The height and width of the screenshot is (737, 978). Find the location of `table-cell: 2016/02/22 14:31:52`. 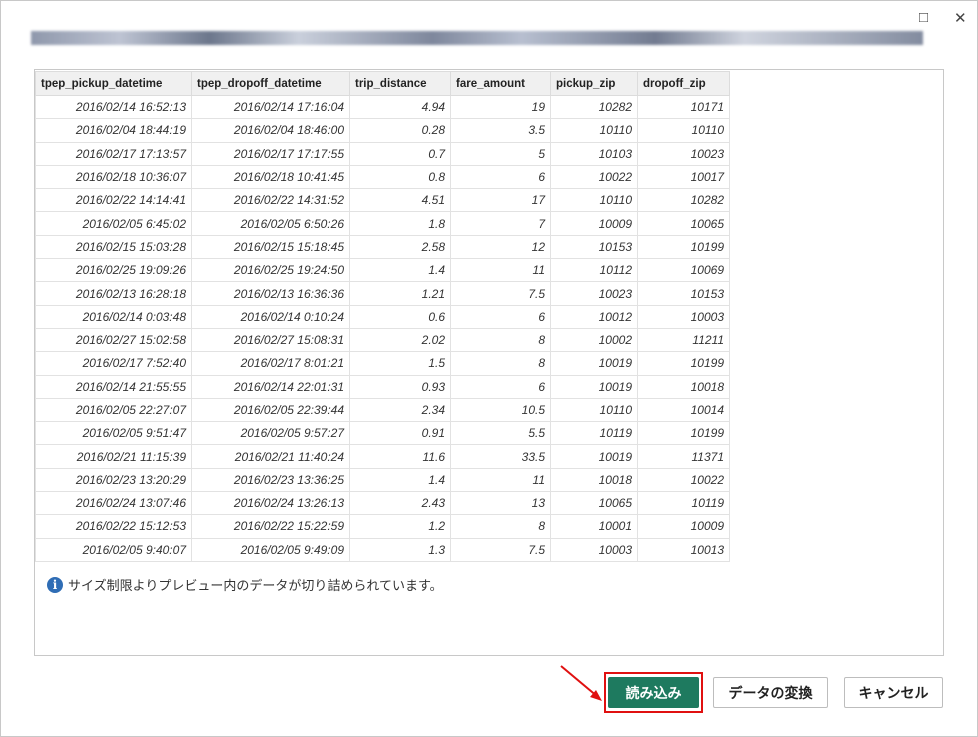

table-cell: 2016/02/22 14:31:52 is located at coordinates (270, 200).